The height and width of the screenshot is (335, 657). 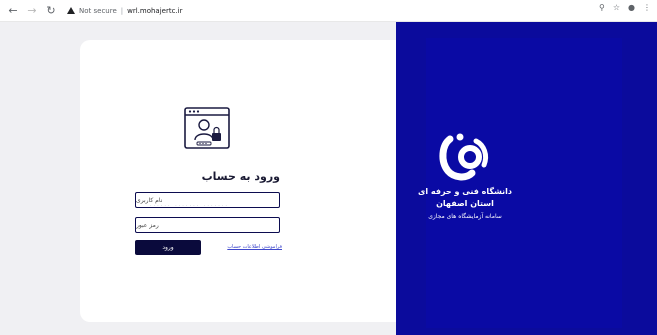 What do you see at coordinates (465, 191) in the screenshot?
I see `university-name-line1: دانشگاه فنی و حرفه ای` at bounding box center [465, 191].